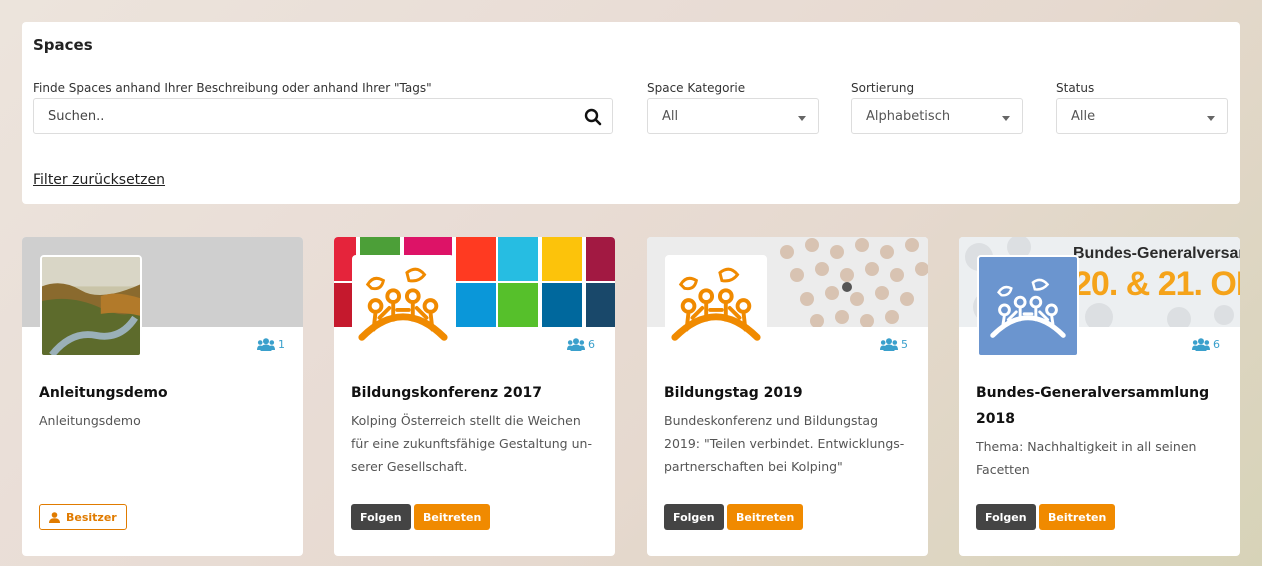 The height and width of the screenshot is (566, 1262). I want to click on member-count: 5, so click(894, 344).